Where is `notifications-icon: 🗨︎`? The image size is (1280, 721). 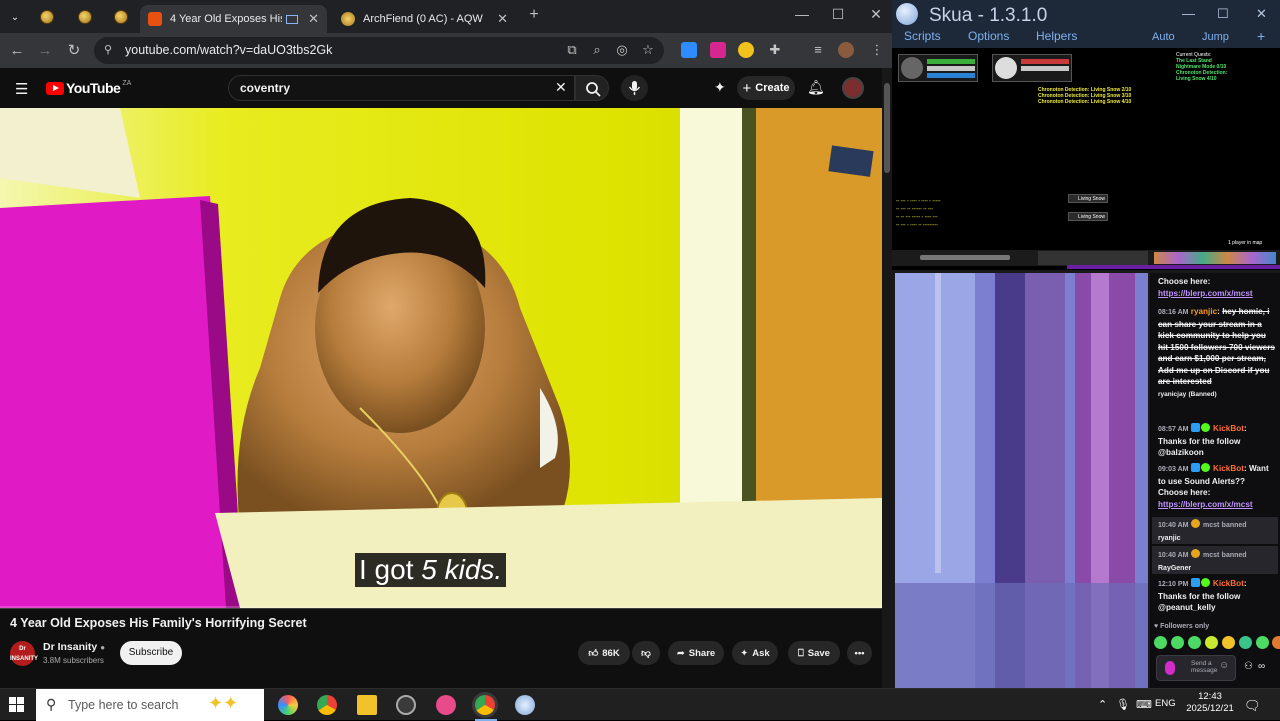 notifications-icon: 🗨︎ is located at coordinates (1252, 706).